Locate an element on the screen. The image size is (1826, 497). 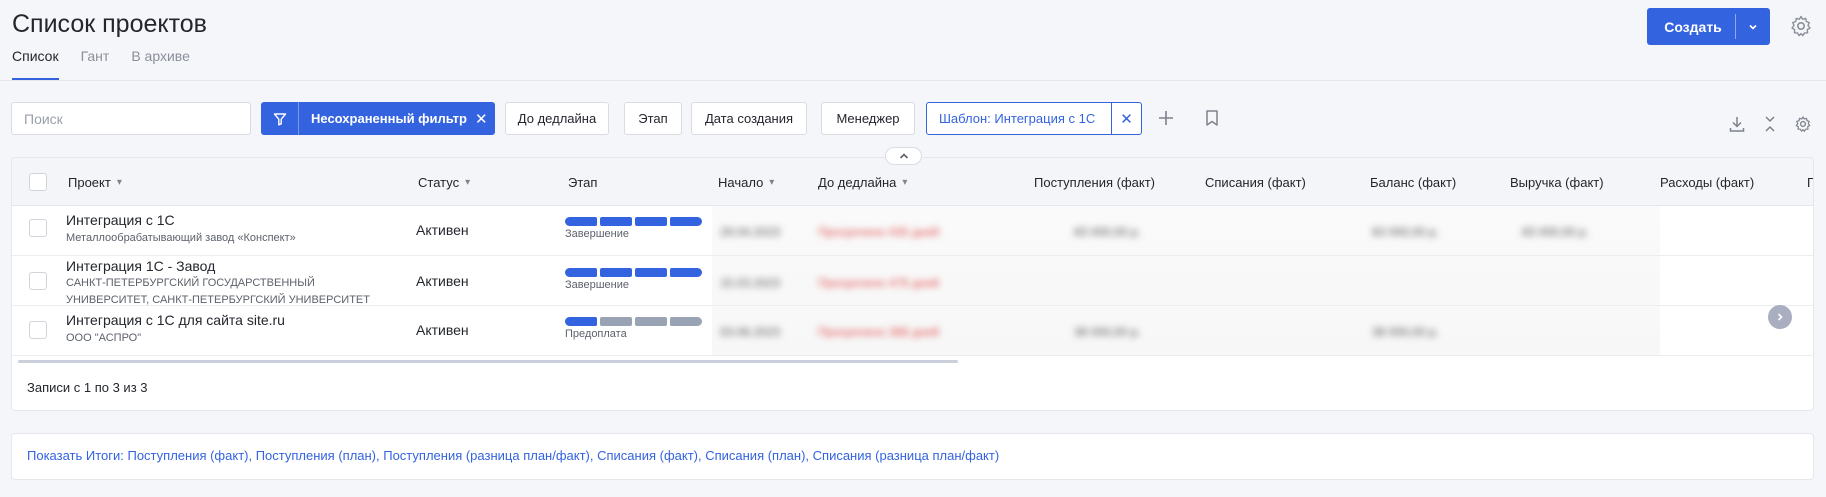
collapse-filters-button is located at coordinates (903, 156).